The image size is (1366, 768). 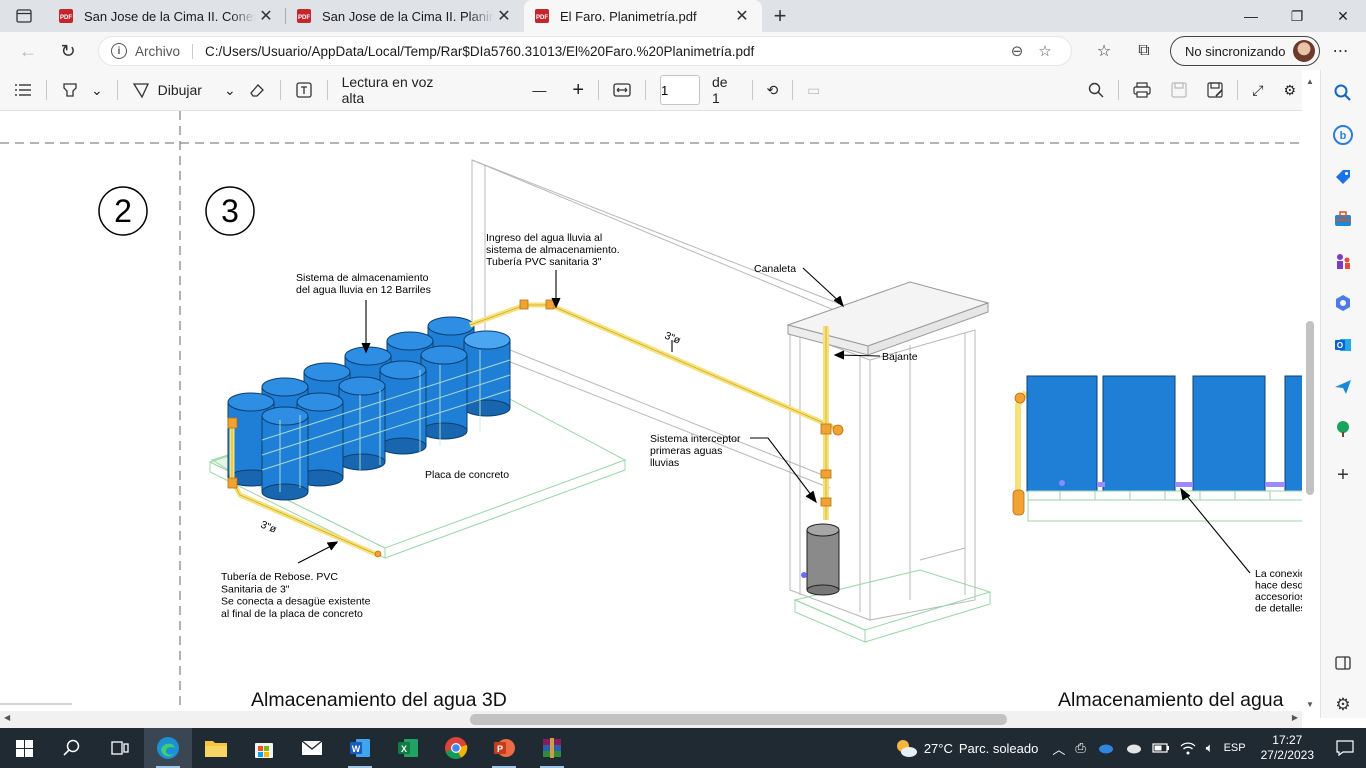 I want to click on task-view-icon, so click(x=120, y=748).